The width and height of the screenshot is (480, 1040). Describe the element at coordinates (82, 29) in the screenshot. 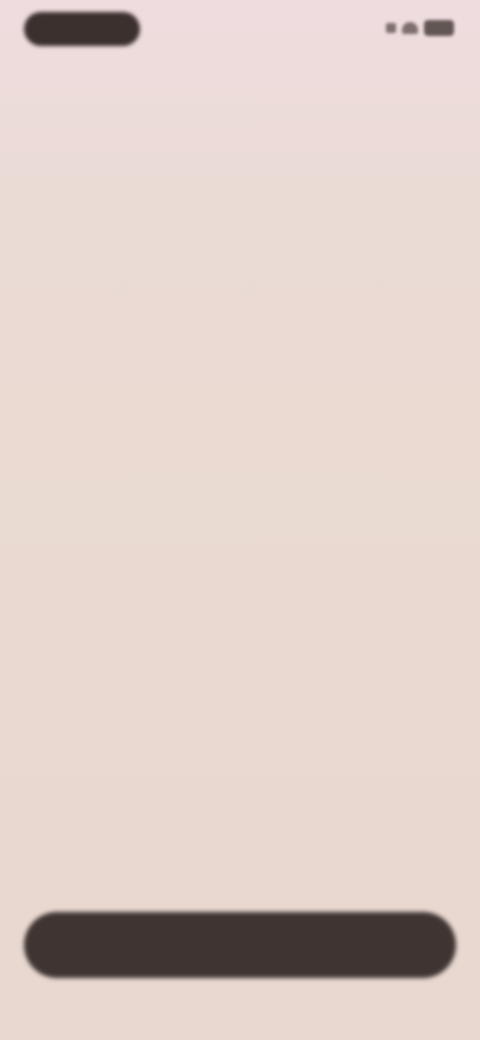

I see `status-time-pill` at that location.